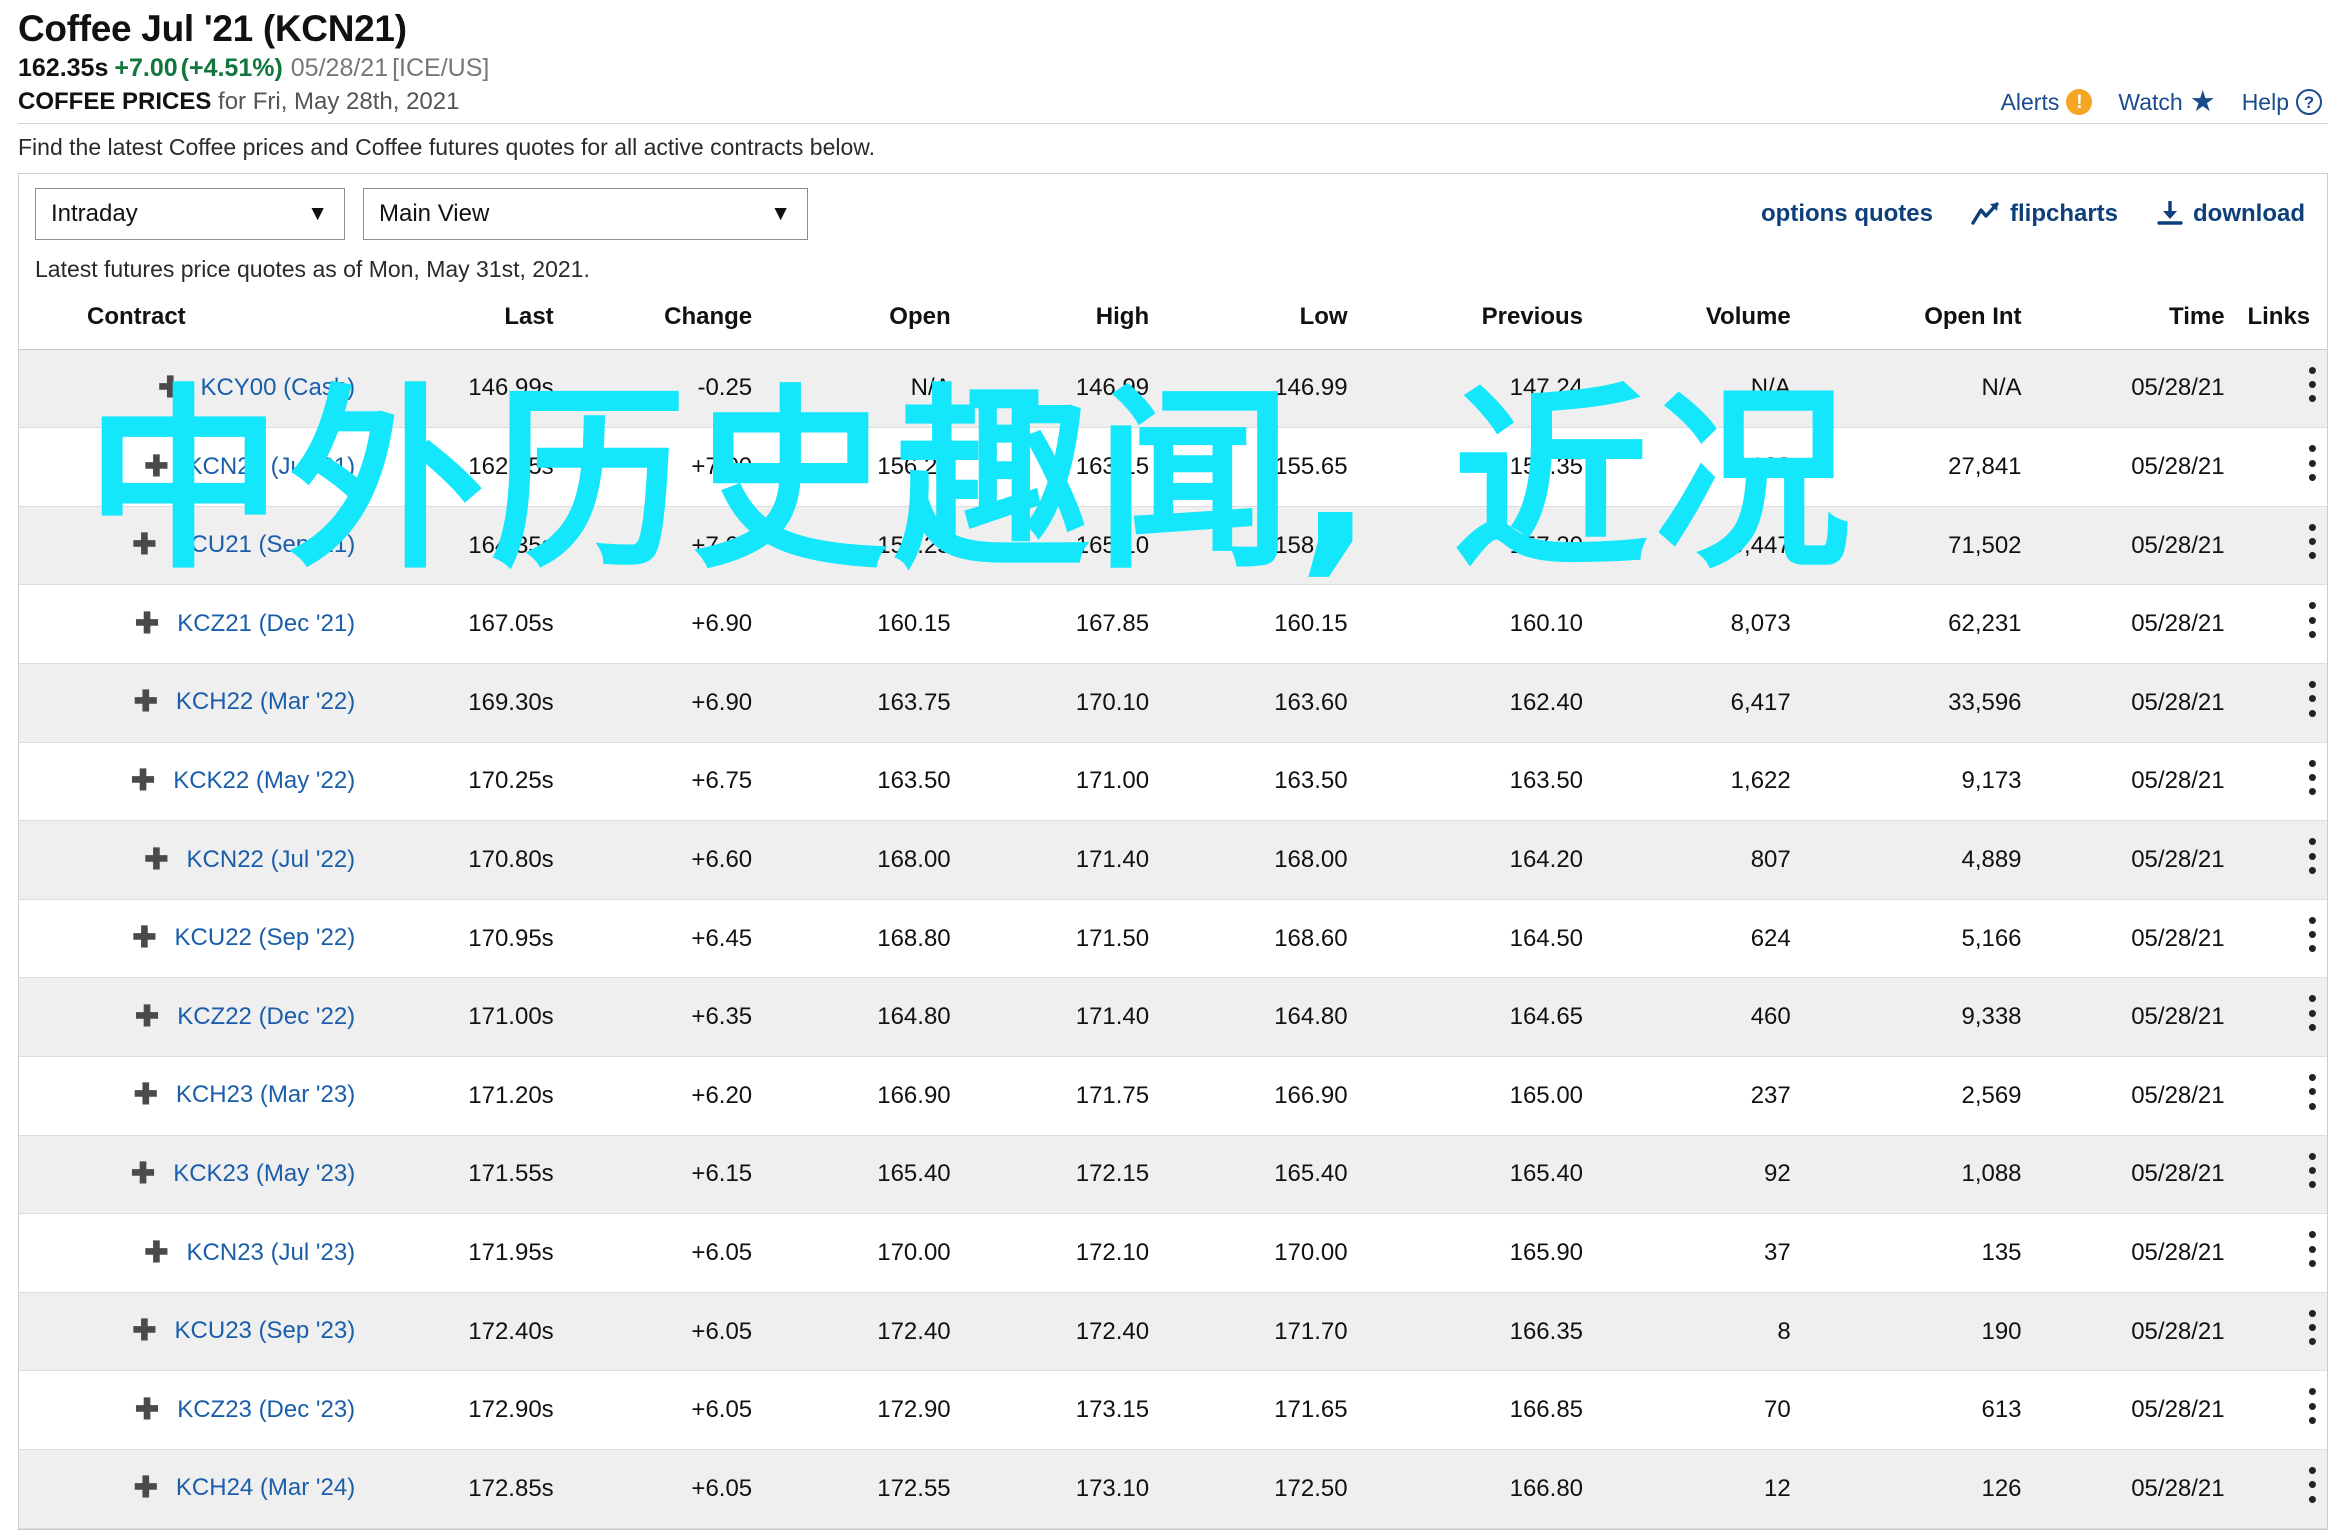  Describe the element at coordinates (1475, 1332) in the screenshot. I see `cell-previous: 166.35` at that location.